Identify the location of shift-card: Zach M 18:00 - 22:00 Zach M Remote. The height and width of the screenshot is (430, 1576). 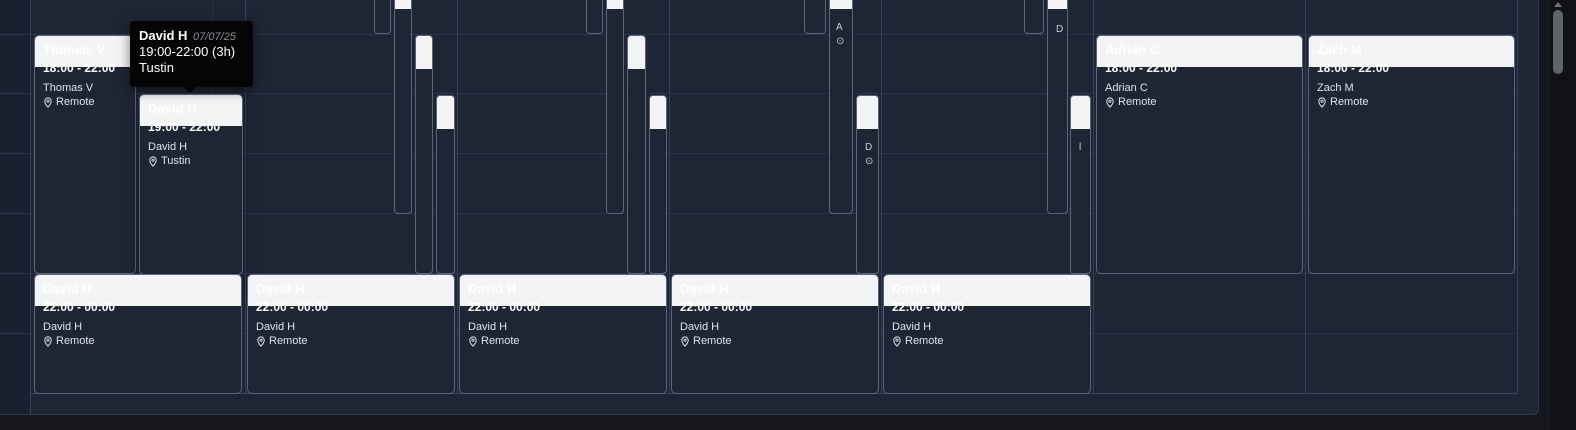
(1411, 154).